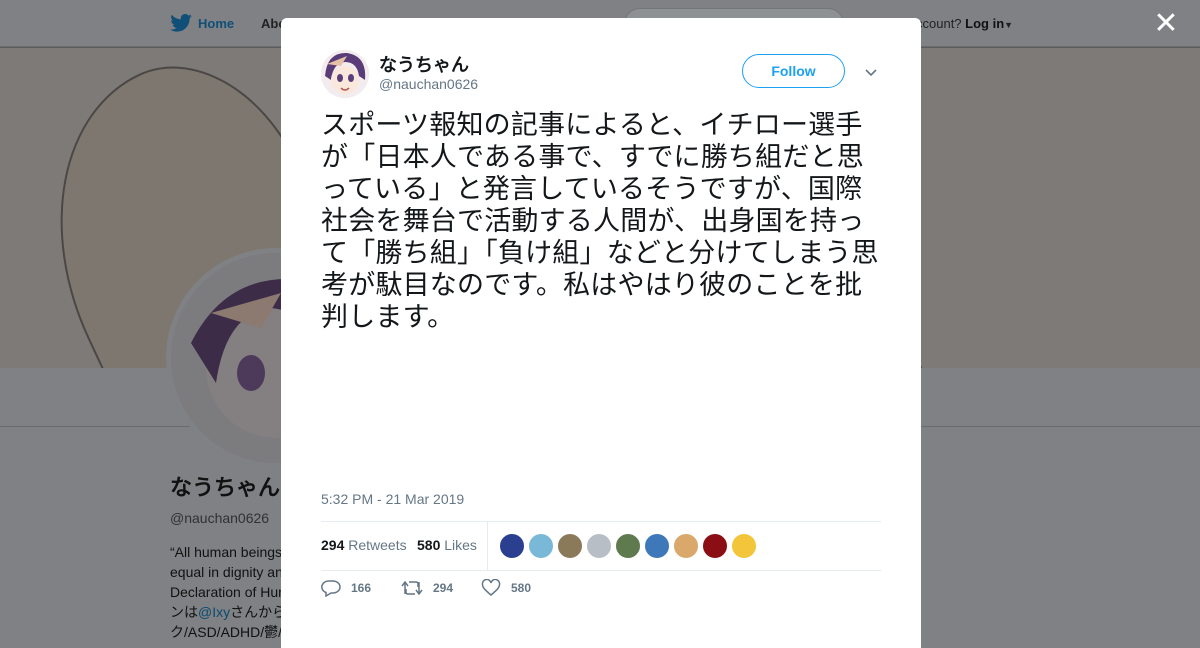  Describe the element at coordinates (258, 612) in the screenshot. I see `bio-text: さんから` at that location.